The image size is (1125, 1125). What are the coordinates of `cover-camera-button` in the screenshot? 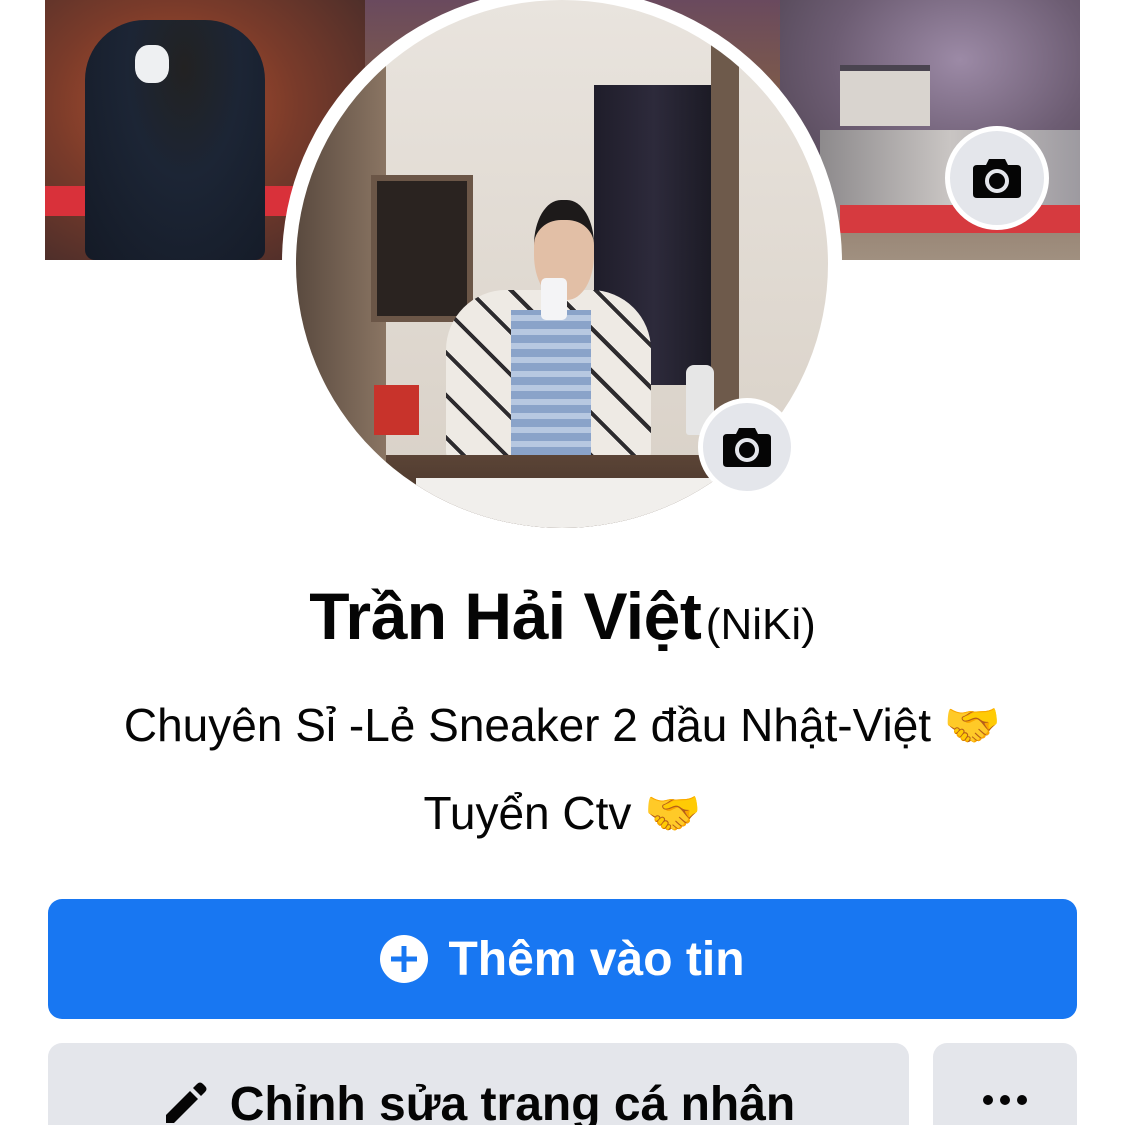 It's located at (997, 178).